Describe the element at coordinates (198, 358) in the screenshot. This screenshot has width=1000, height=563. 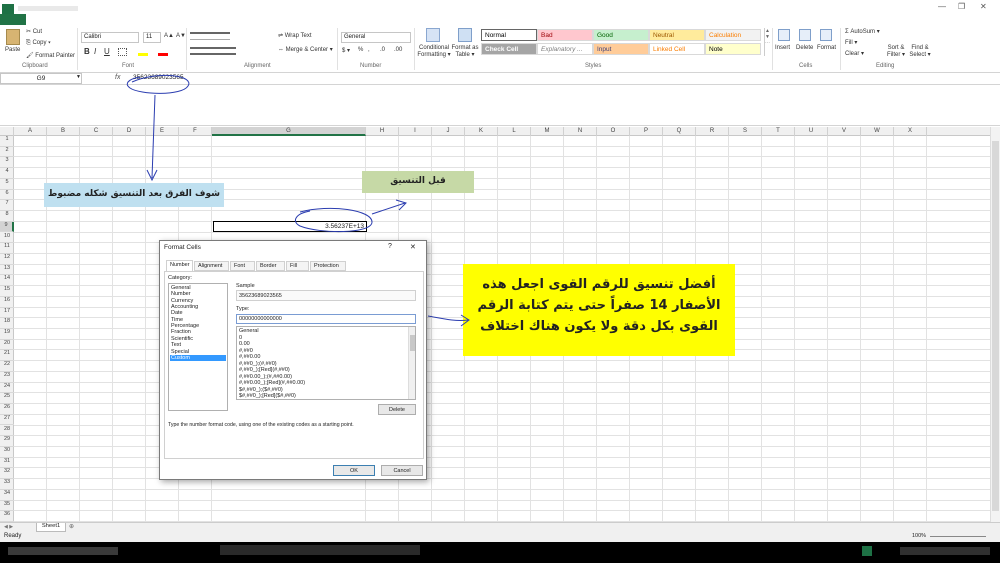
I see `category-item-custom: Custom` at that location.